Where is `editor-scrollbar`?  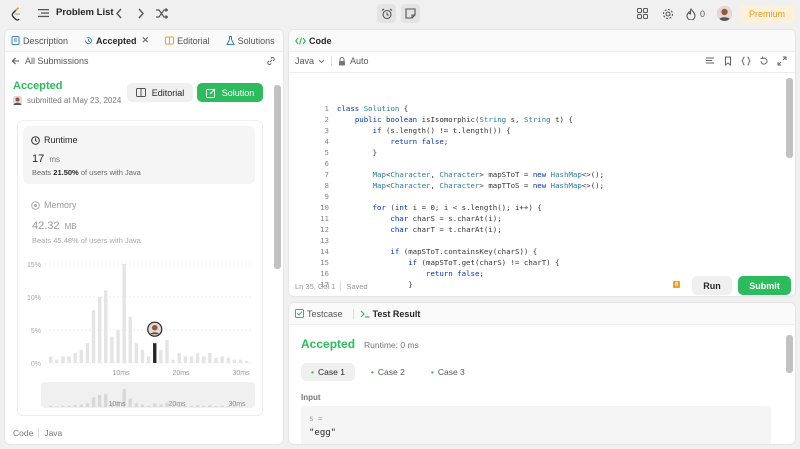 editor-scrollbar is located at coordinates (789, 118).